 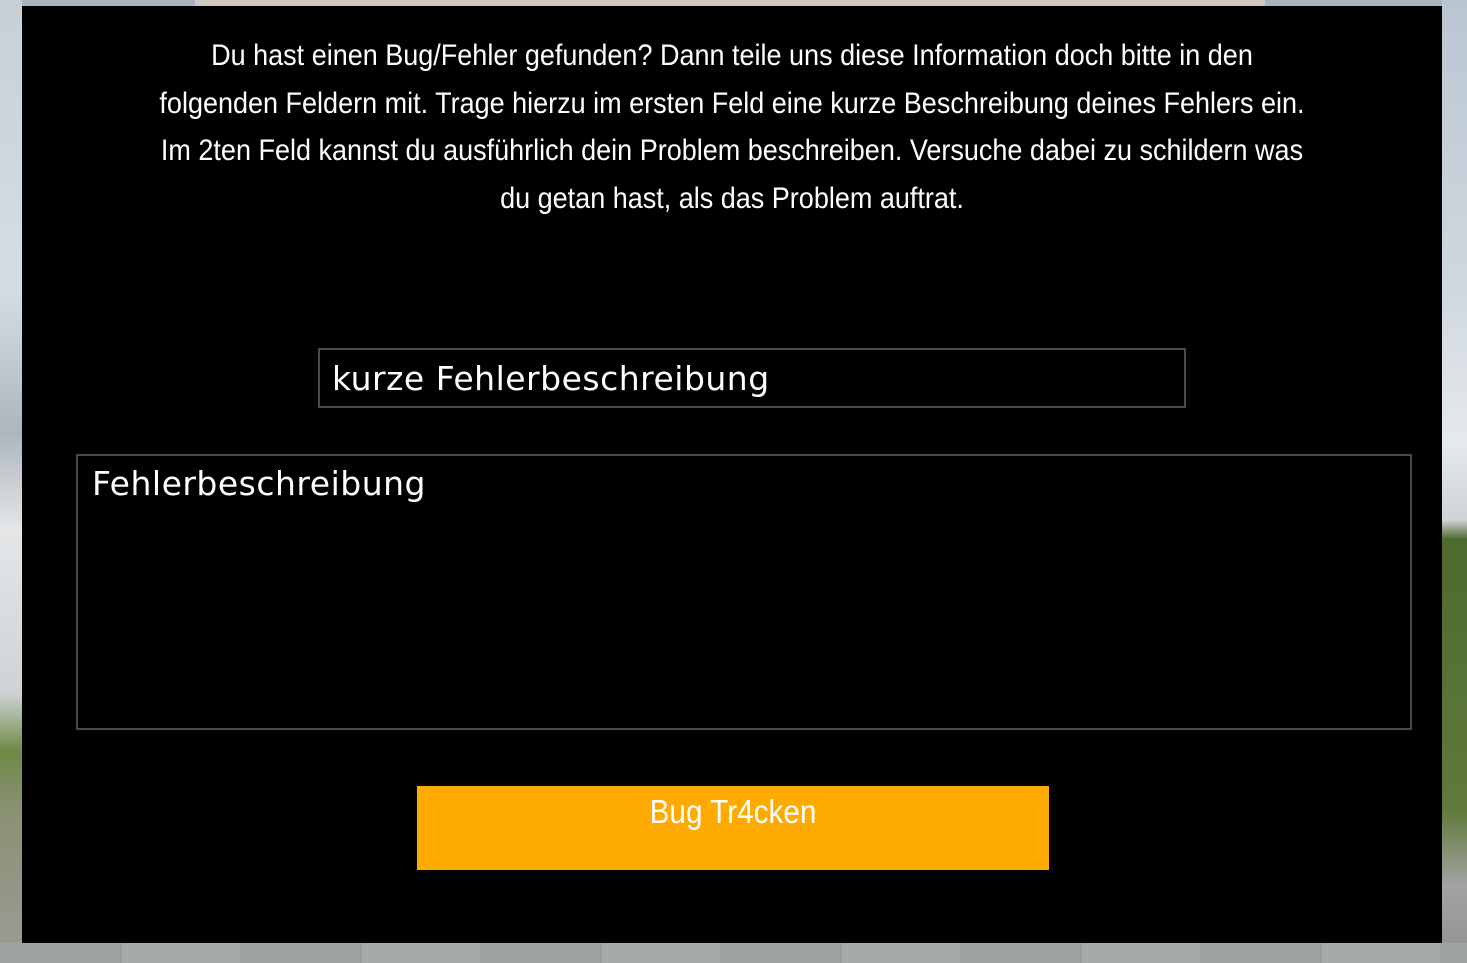 I want to click on background-scene-left, so click(x=11, y=481).